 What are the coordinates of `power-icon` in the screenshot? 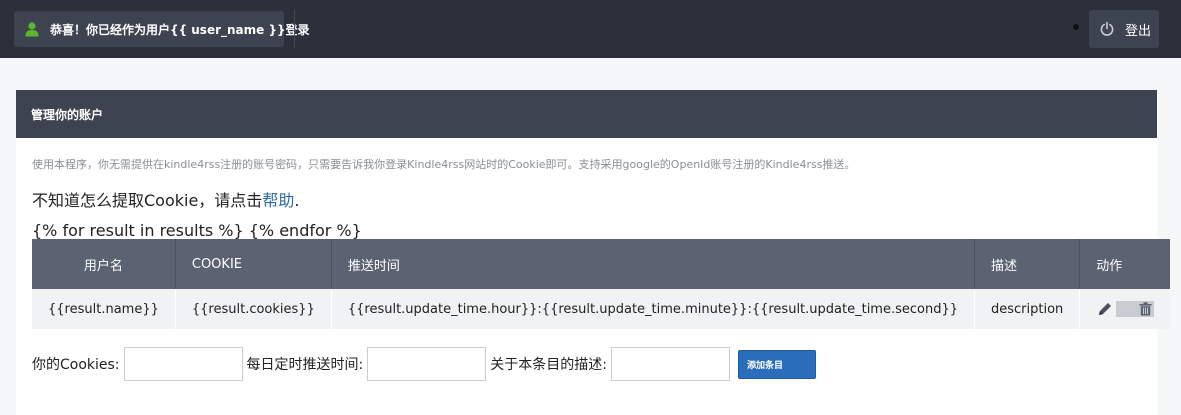 It's located at (1107, 29).